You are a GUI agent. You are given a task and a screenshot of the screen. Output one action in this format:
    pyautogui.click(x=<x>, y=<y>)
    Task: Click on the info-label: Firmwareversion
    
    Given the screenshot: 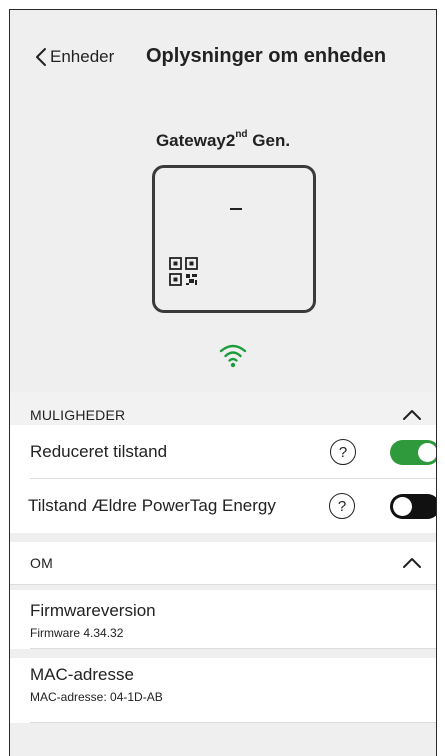 What is the action you would take?
    pyautogui.click(x=93, y=610)
    